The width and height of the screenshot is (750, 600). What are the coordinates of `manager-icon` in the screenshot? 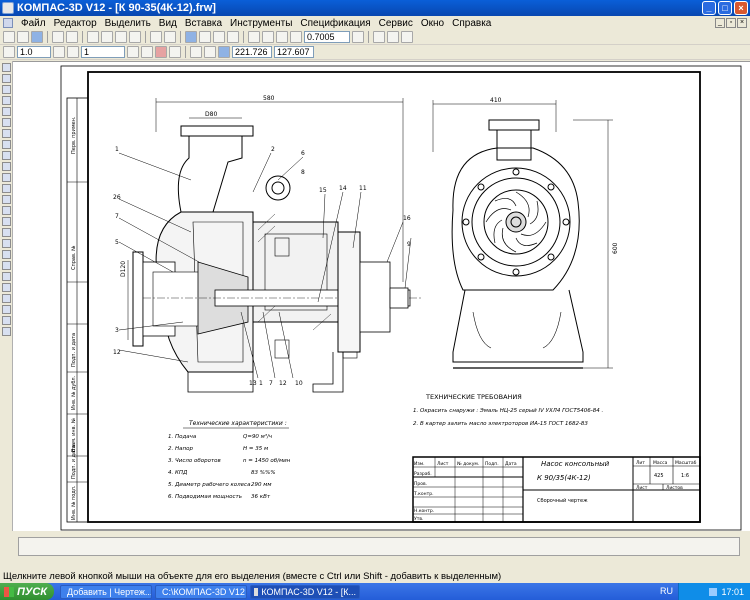 It's located at (191, 37).